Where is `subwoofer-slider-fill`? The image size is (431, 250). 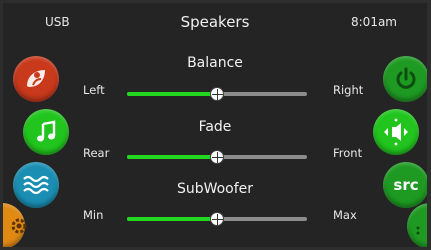 subwoofer-slider-fill is located at coordinates (172, 219).